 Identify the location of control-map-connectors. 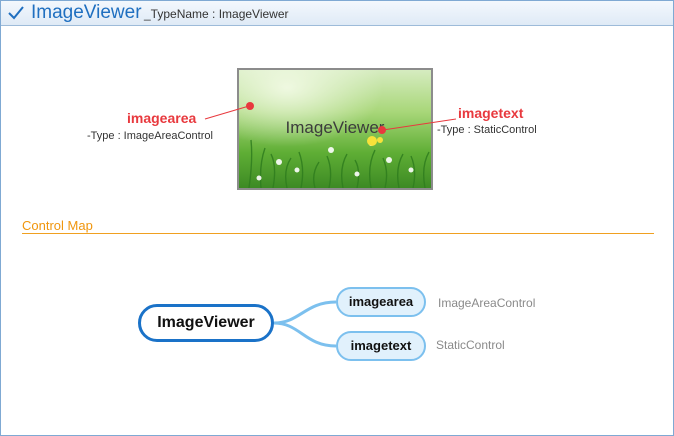
(305, 324).